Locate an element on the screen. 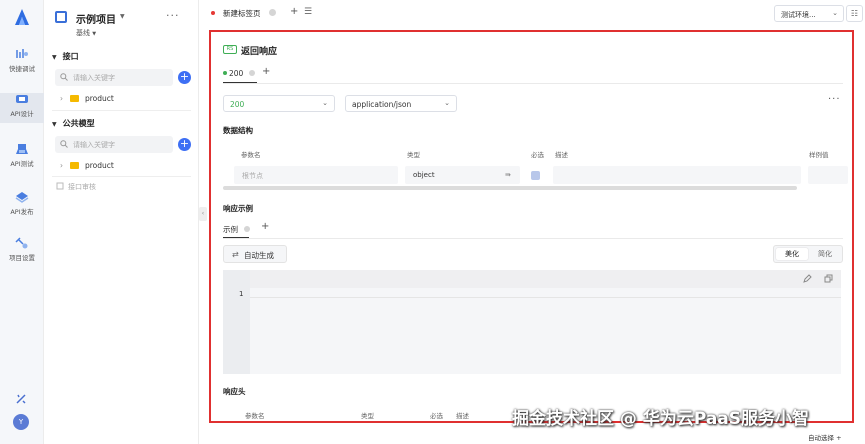  rail-item-debug: 快捷调试 is located at coordinates (22, 63).